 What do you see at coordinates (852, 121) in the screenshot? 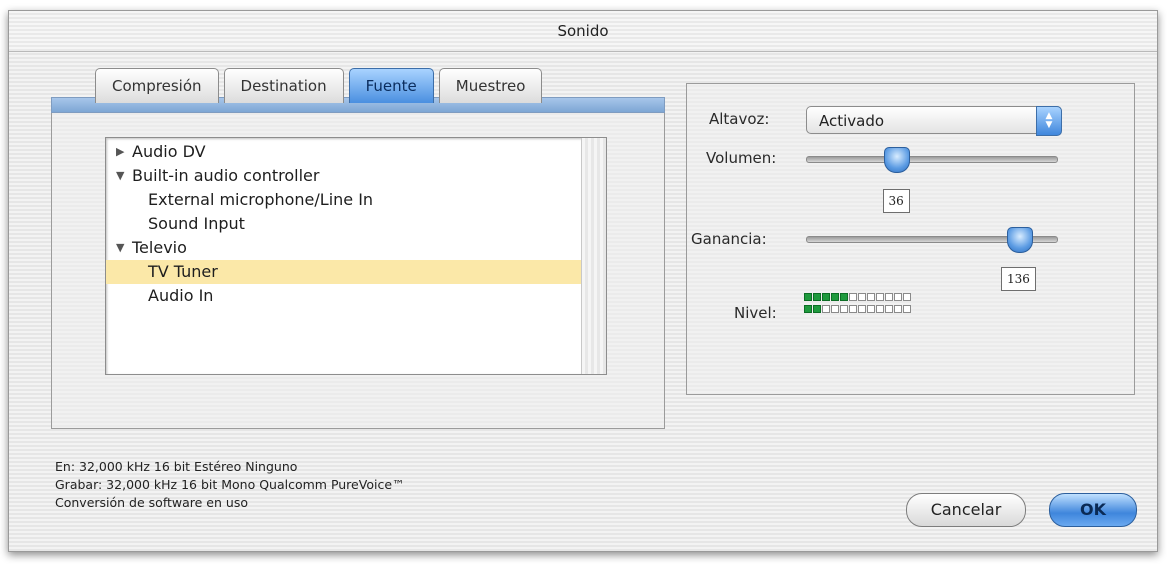
I see `speaker-popup-value: Activado` at bounding box center [852, 121].